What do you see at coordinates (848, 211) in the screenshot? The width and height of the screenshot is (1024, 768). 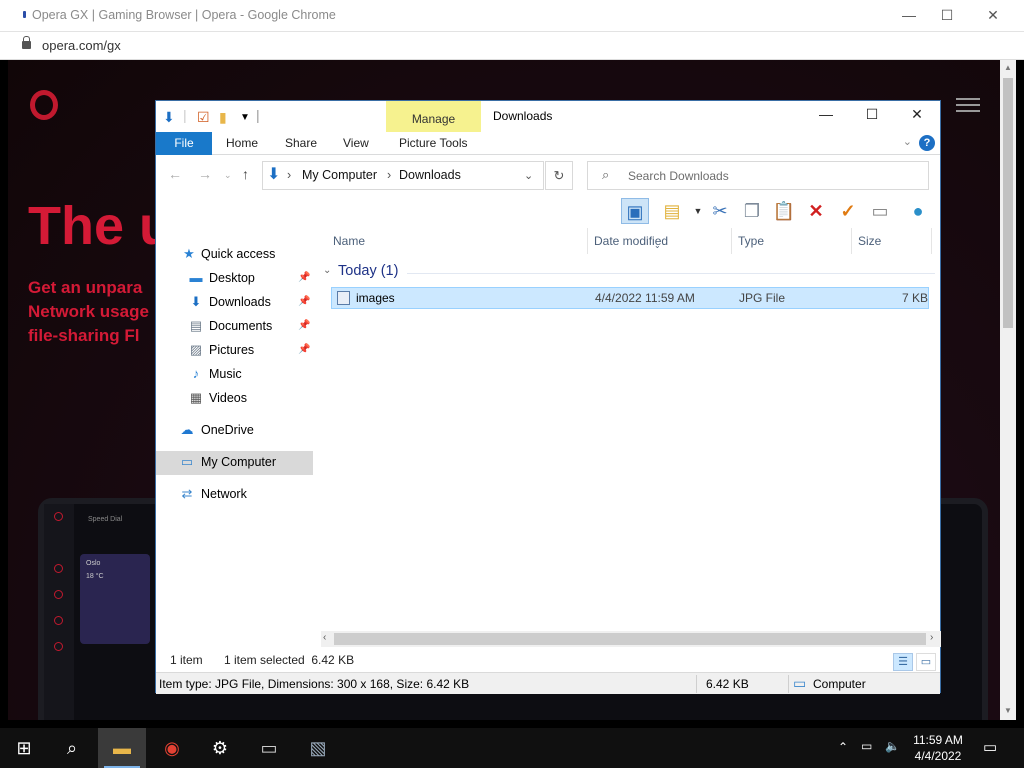 I see `checkmark-icon: ✓` at bounding box center [848, 211].